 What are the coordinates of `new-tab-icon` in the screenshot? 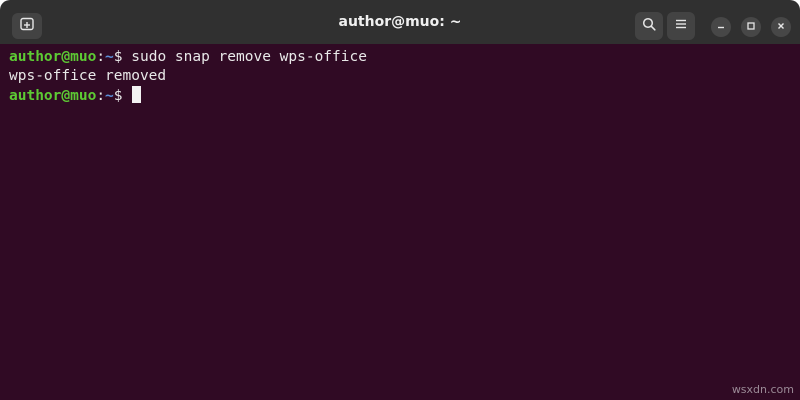 It's located at (27, 26).